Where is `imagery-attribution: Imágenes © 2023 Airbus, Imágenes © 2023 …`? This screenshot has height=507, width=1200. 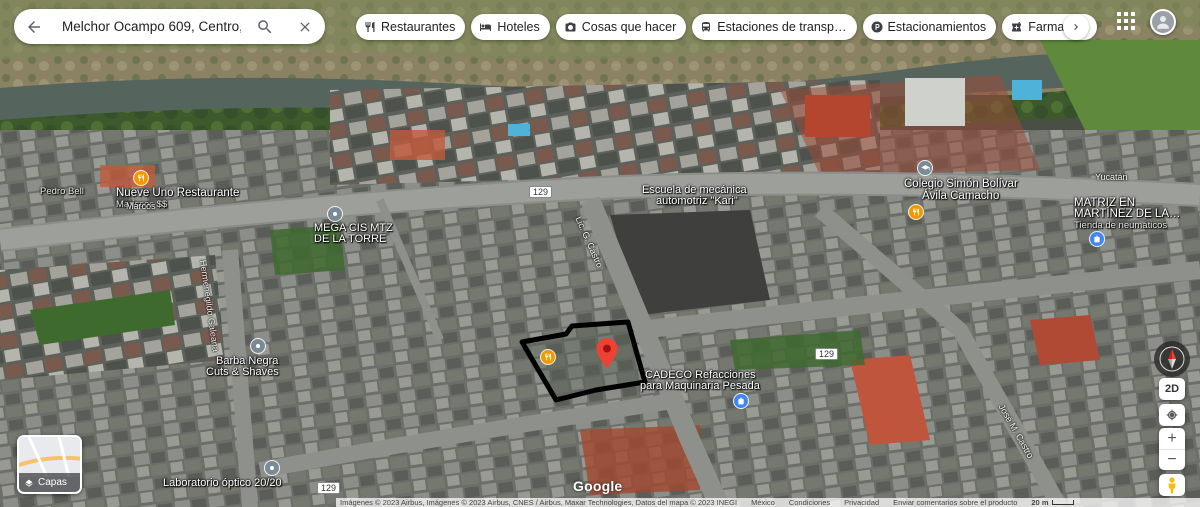 imagery-attribution: Imágenes © 2023 Airbus, Imágenes © 2023 … is located at coordinates (539, 502).